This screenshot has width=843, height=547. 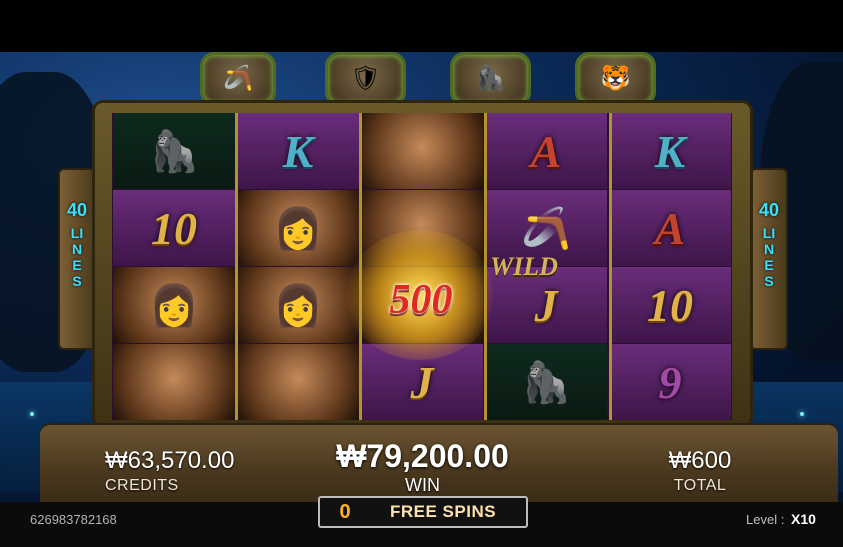 I want to click on lines-plank-left: 40 LINES, so click(x=77, y=259).